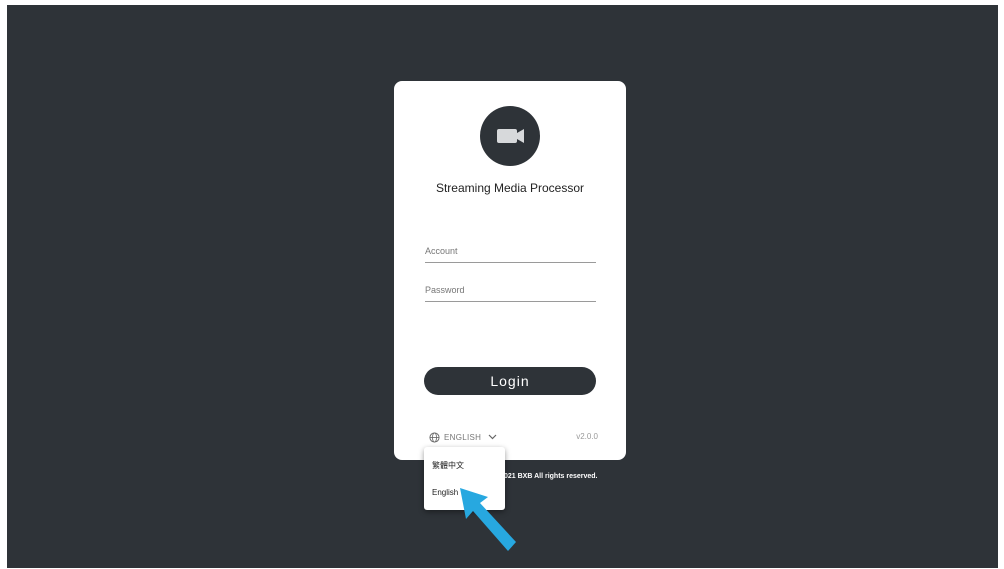 The width and height of the screenshot is (1004, 569). What do you see at coordinates (445, 492) in the screenshot?
I see `language-option-english: English` at bounding box center [445, 492].